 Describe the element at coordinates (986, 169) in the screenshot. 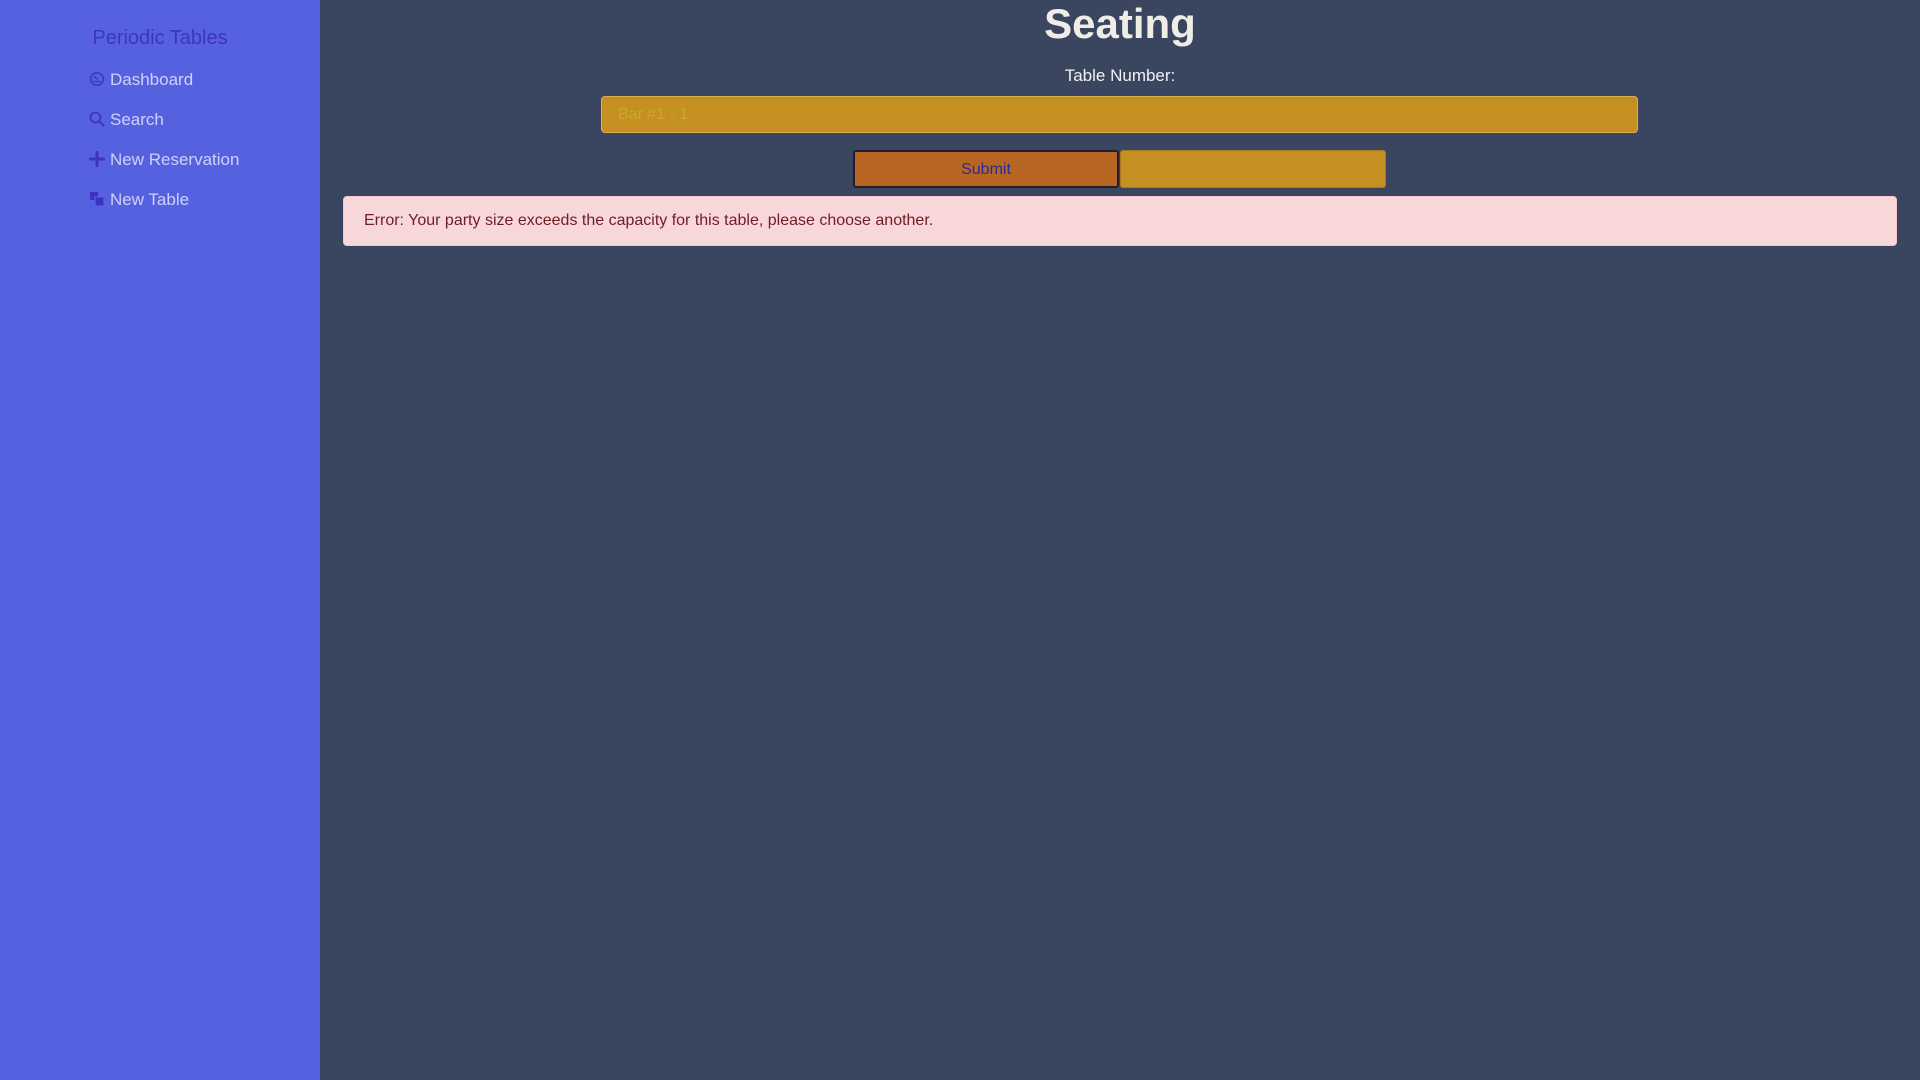

I see `submit-button: Submit` at that location.